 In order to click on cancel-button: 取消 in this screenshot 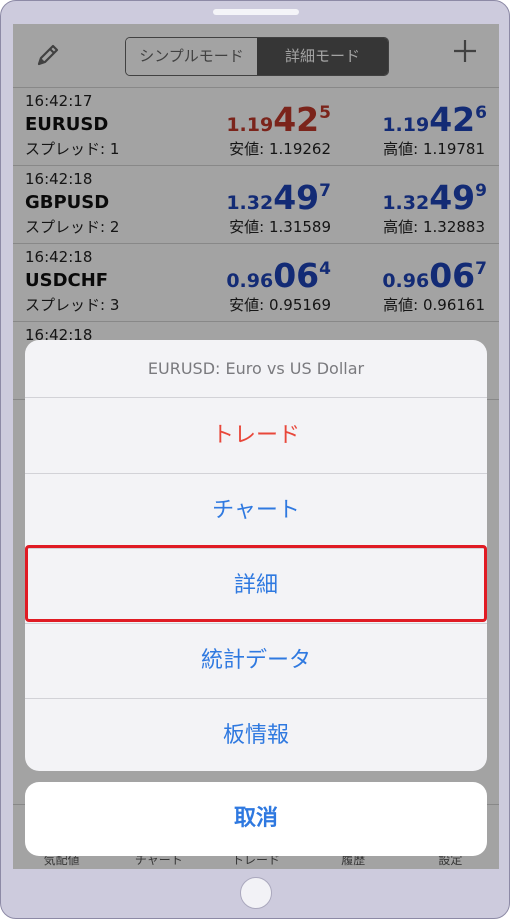, I will do `click(256, 819)`.